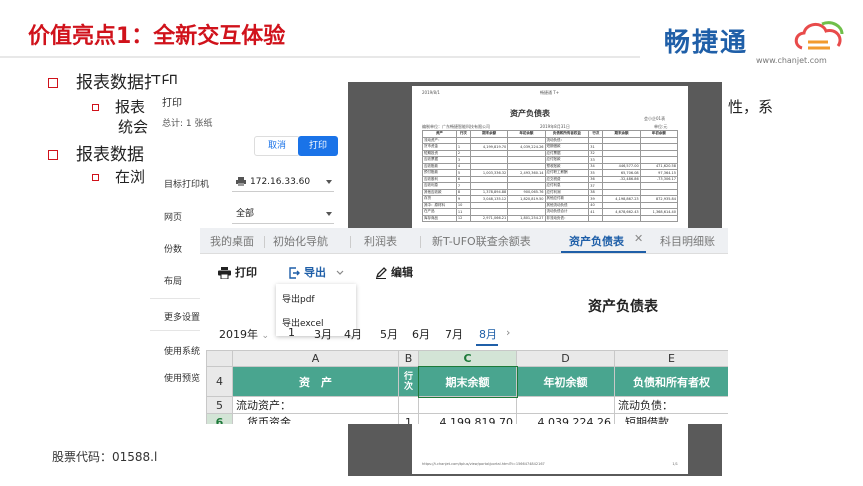 The width and height of the screenshot is (863, 486). What do you see at coordinates (408, 358) in the screenshot?
I see `column-header: B` at bounding box center [408, 358].